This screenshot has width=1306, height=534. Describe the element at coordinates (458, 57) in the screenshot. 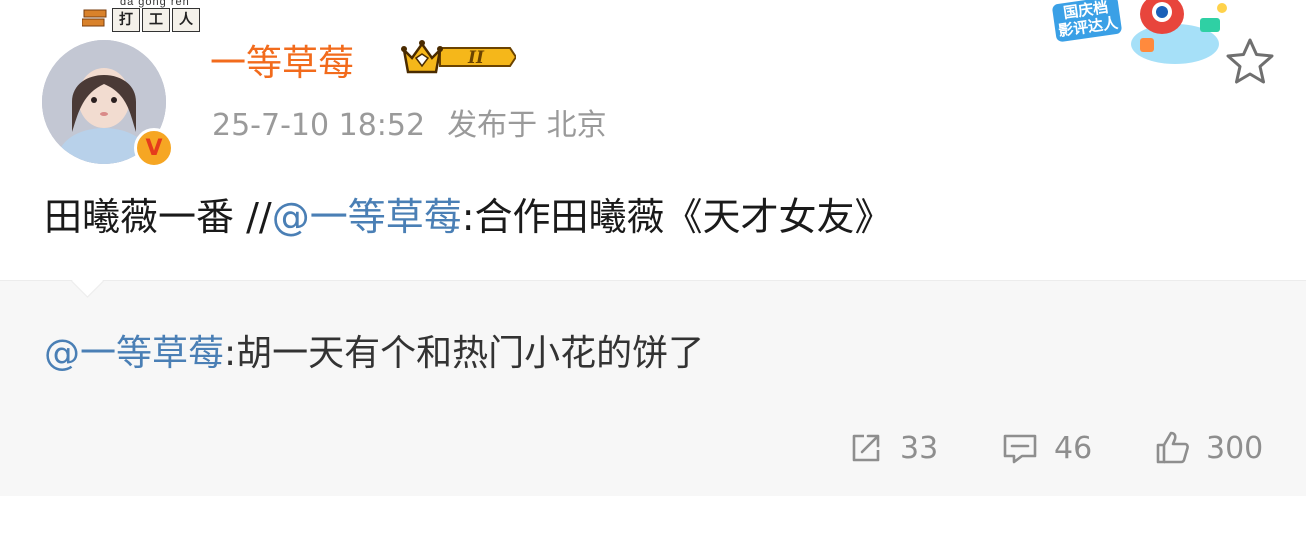

I see `crown-icon: II` at that location.